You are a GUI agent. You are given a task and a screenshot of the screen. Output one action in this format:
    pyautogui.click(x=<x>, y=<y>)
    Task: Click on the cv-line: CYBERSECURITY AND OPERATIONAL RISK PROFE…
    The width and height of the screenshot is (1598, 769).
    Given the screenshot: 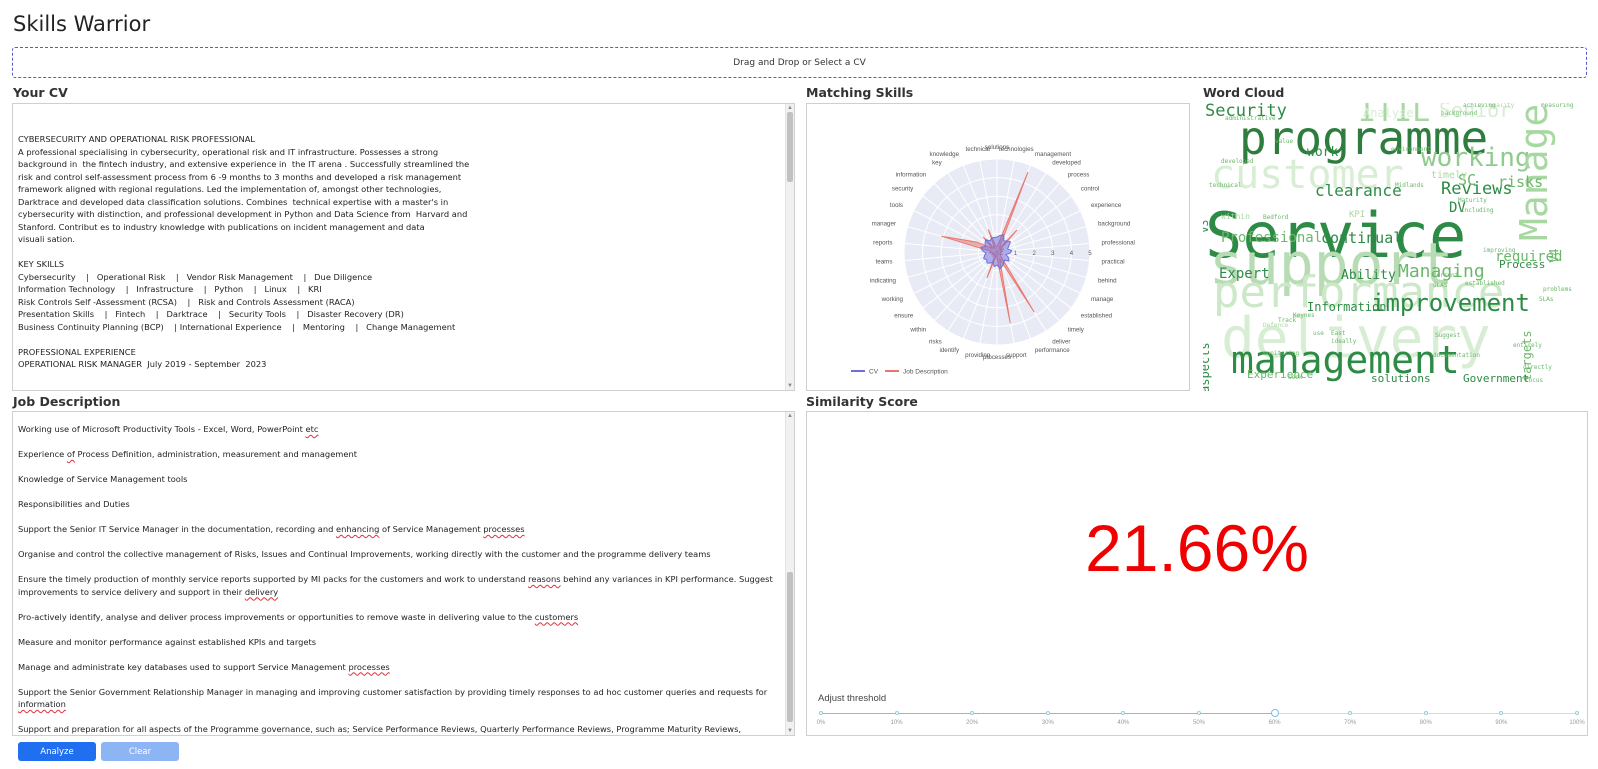 What is the action you would take?
    pyautogui.click(x=136, y=139)
    